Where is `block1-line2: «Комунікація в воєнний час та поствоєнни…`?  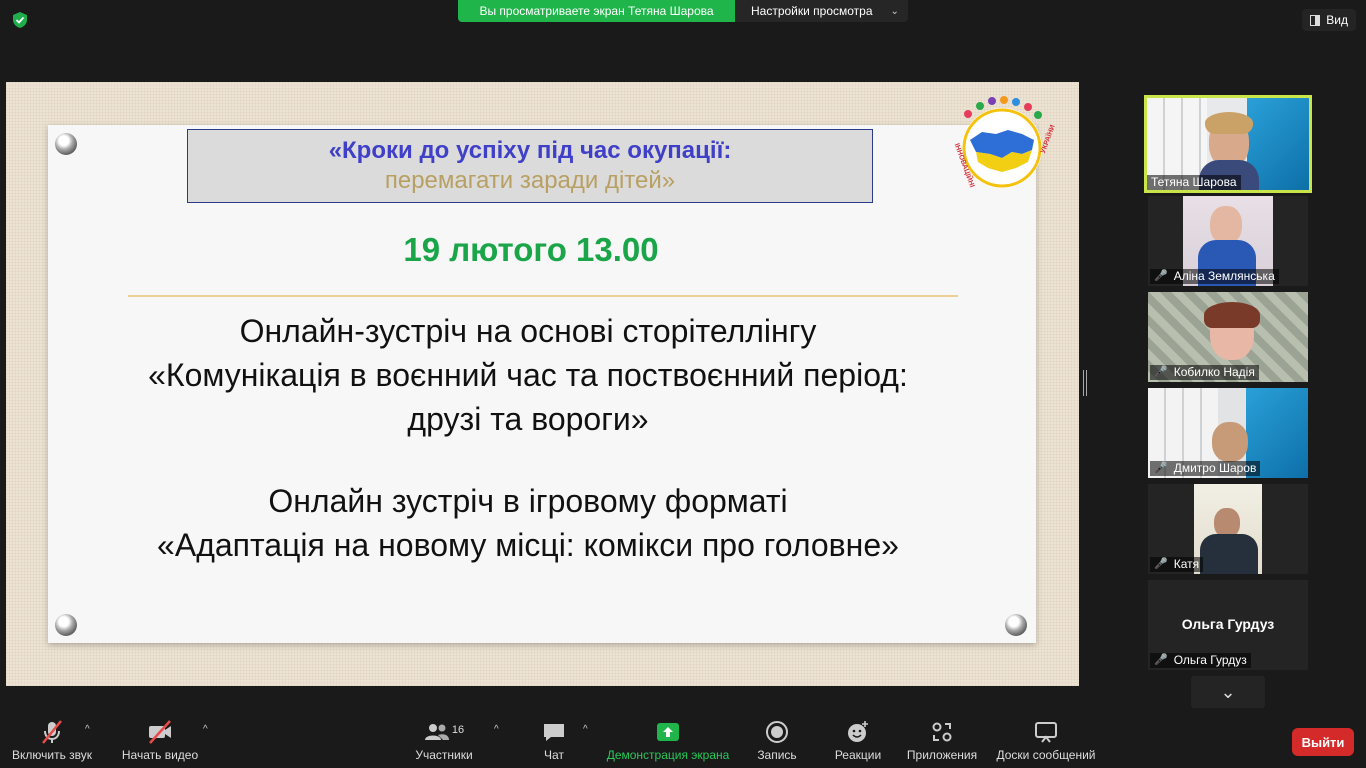
block1-line2: «Комунікація в воєнний час та поствоєнни… is located at coordinates (528, 375).